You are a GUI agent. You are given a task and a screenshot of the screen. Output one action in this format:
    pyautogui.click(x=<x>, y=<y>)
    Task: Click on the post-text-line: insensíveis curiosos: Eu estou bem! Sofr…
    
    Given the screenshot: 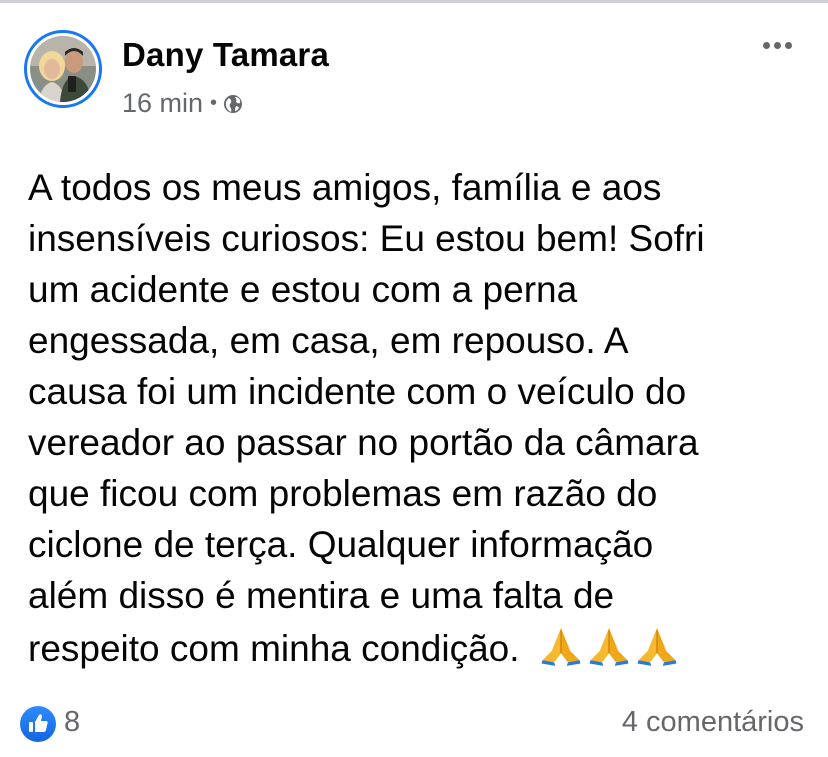 What is the action you would take?
    pyautogui.click(x=366, y=238)
    